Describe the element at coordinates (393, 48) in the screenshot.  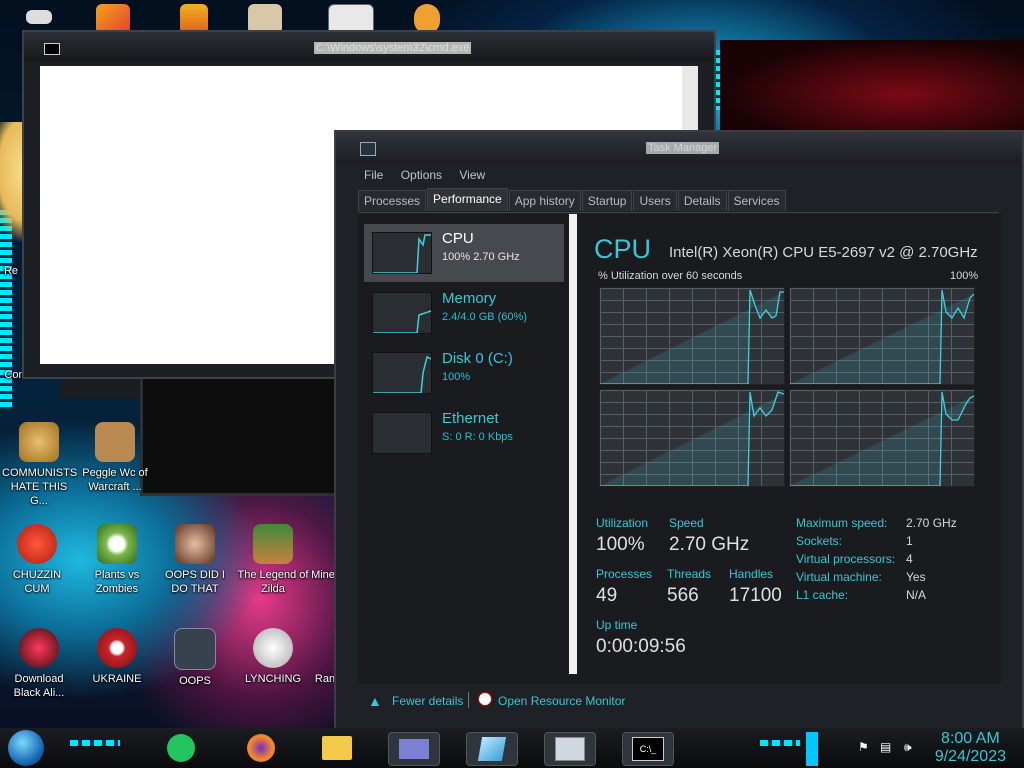
I see `cmd-title: C:\Windows\system32\cmd.exe` at that location.